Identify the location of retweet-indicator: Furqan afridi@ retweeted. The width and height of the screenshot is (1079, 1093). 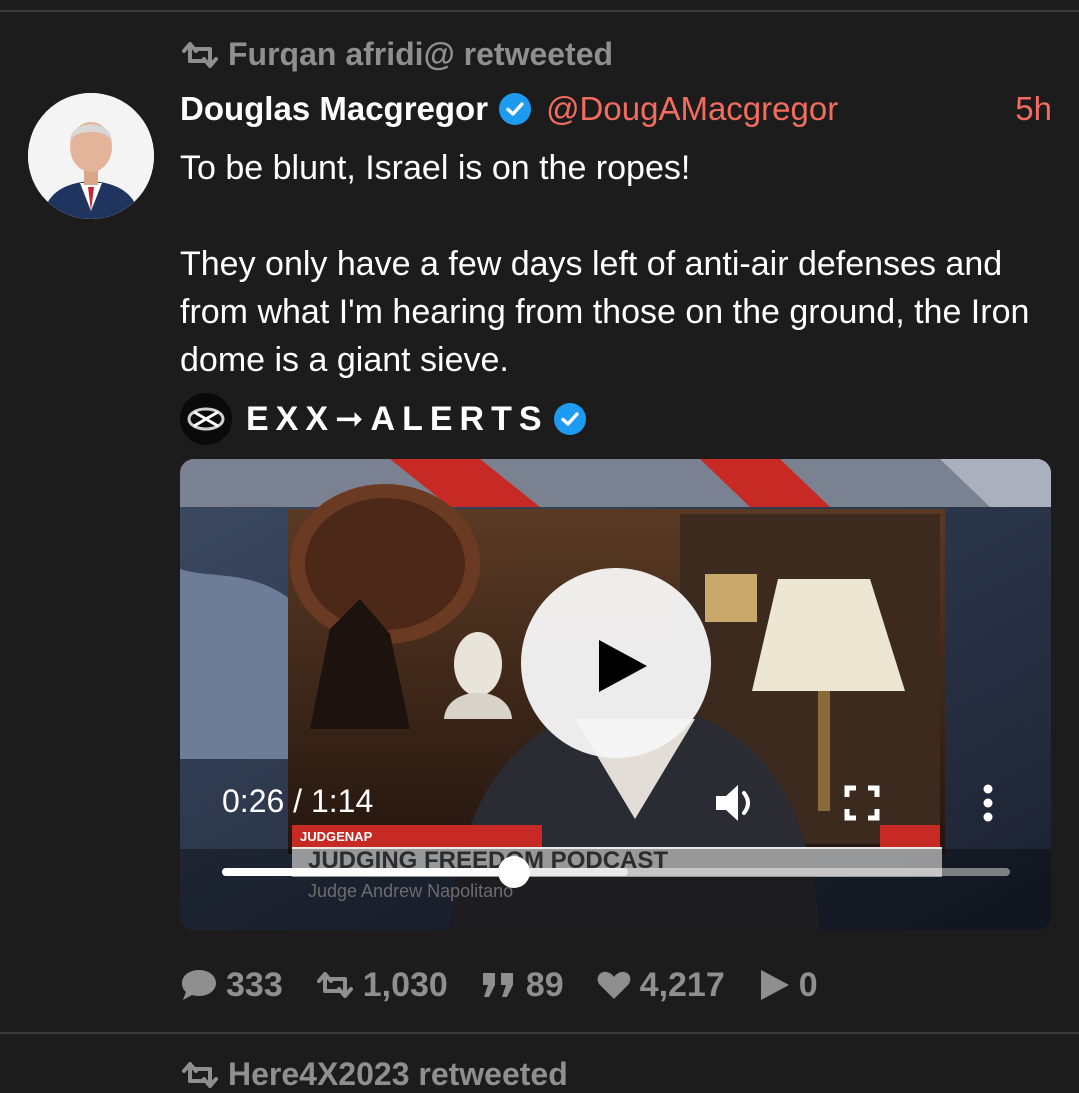
(396, 54).